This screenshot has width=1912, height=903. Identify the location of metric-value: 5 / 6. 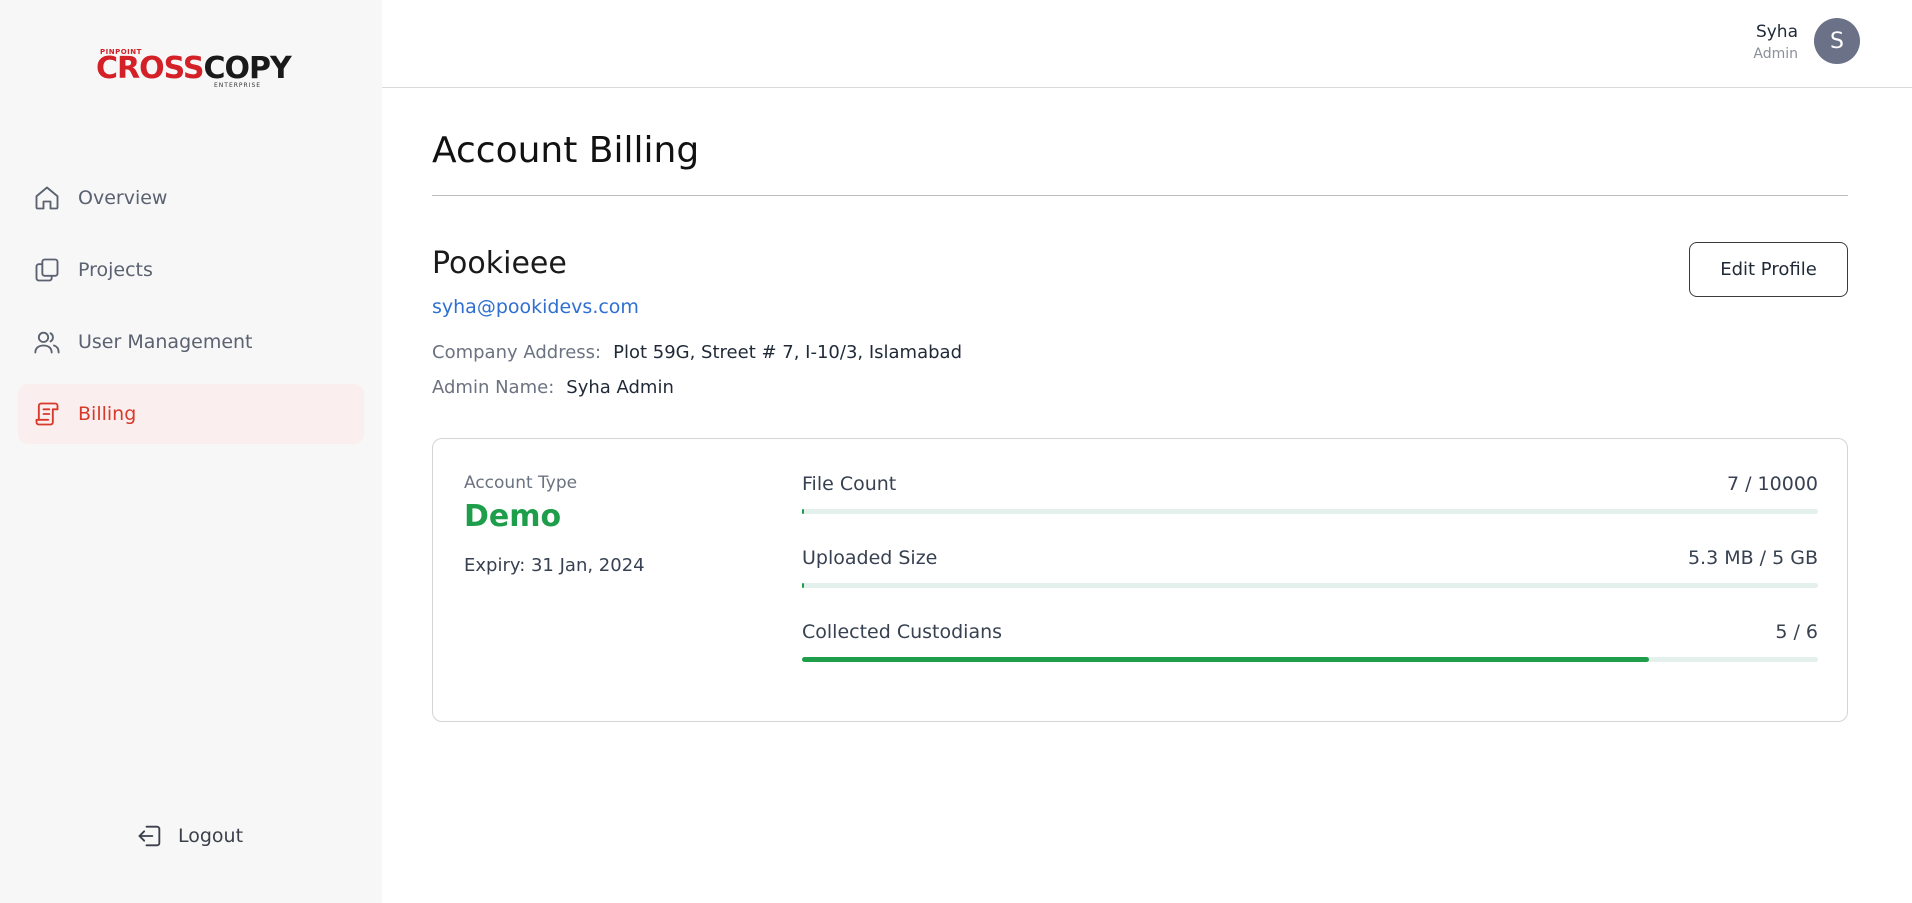
(1796, 632).